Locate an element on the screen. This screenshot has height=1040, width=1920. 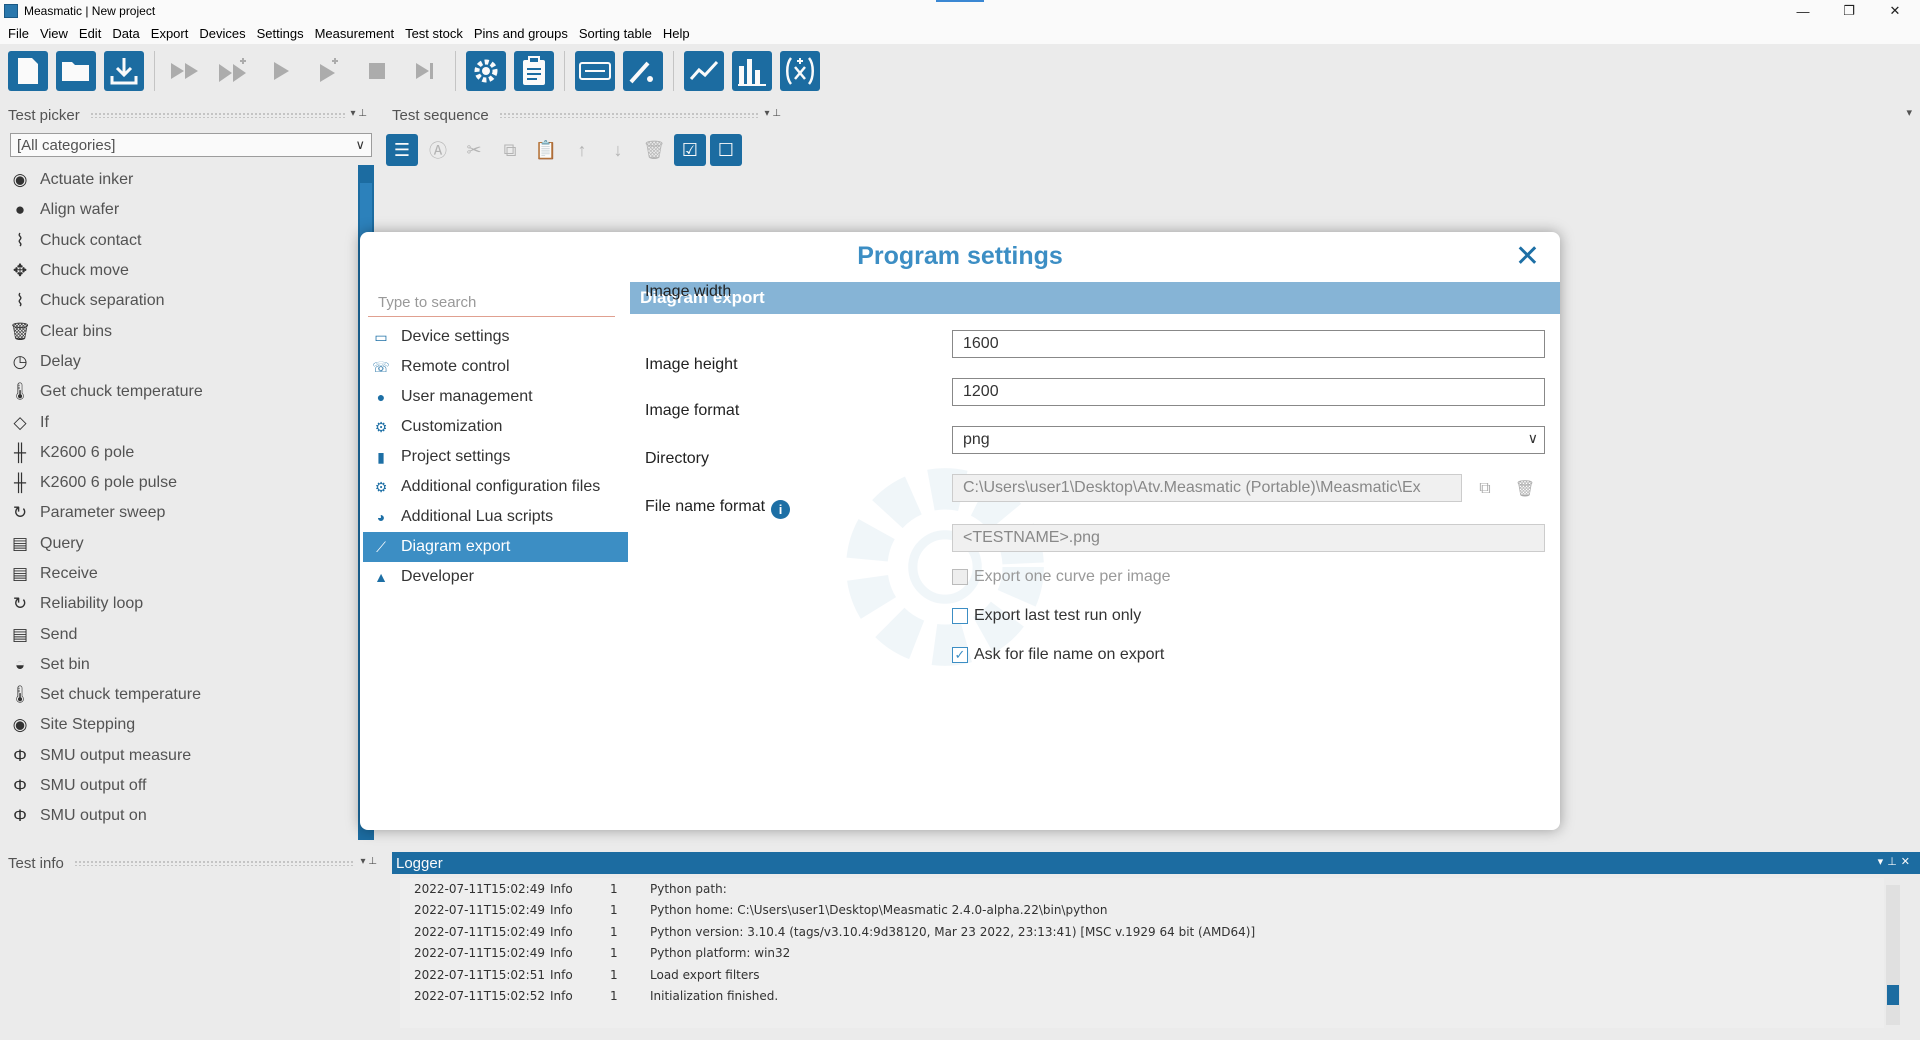
clear-directory-icon: 🗑 is located at coordinates (1525, 489).